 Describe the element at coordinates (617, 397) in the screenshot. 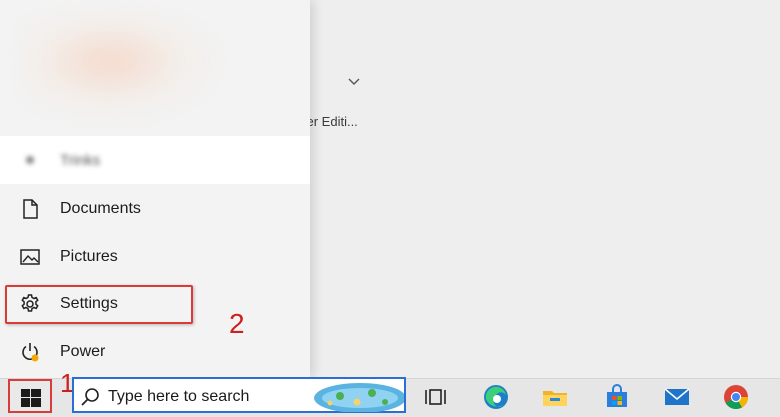

I see `microsoft-store-icon` at that location.